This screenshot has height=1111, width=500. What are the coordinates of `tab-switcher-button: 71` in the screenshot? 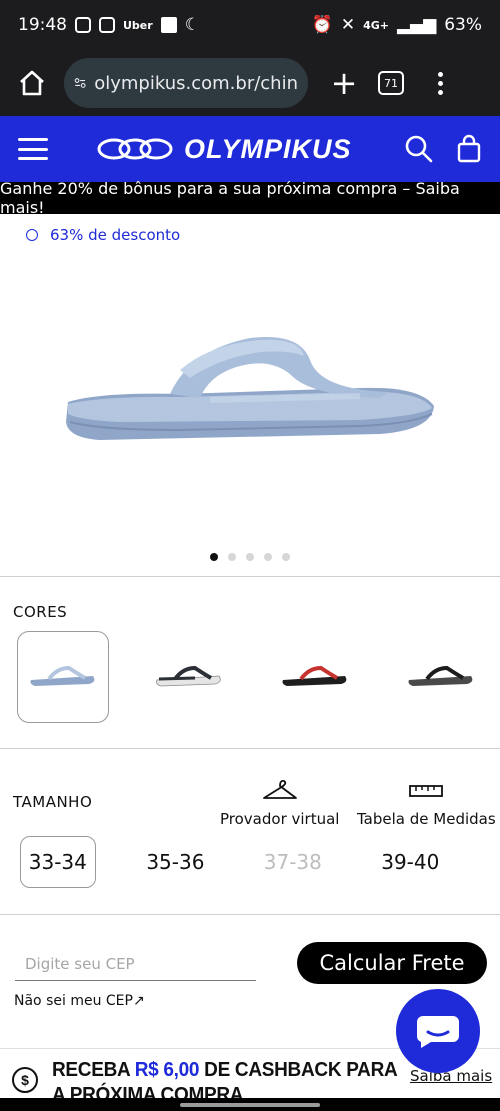 It's located at (391, 83).